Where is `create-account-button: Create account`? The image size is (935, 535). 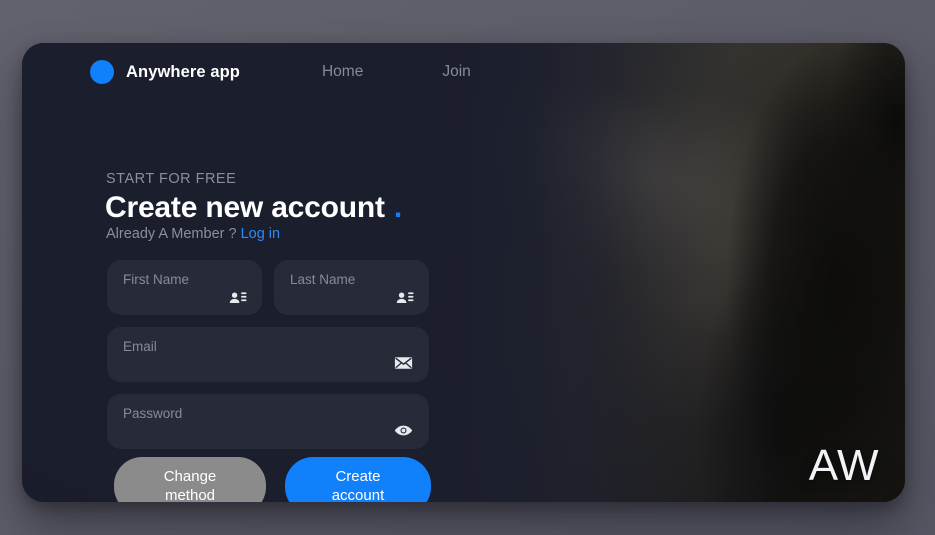
create-account-button: Create account is located at coordinates (358, 479).